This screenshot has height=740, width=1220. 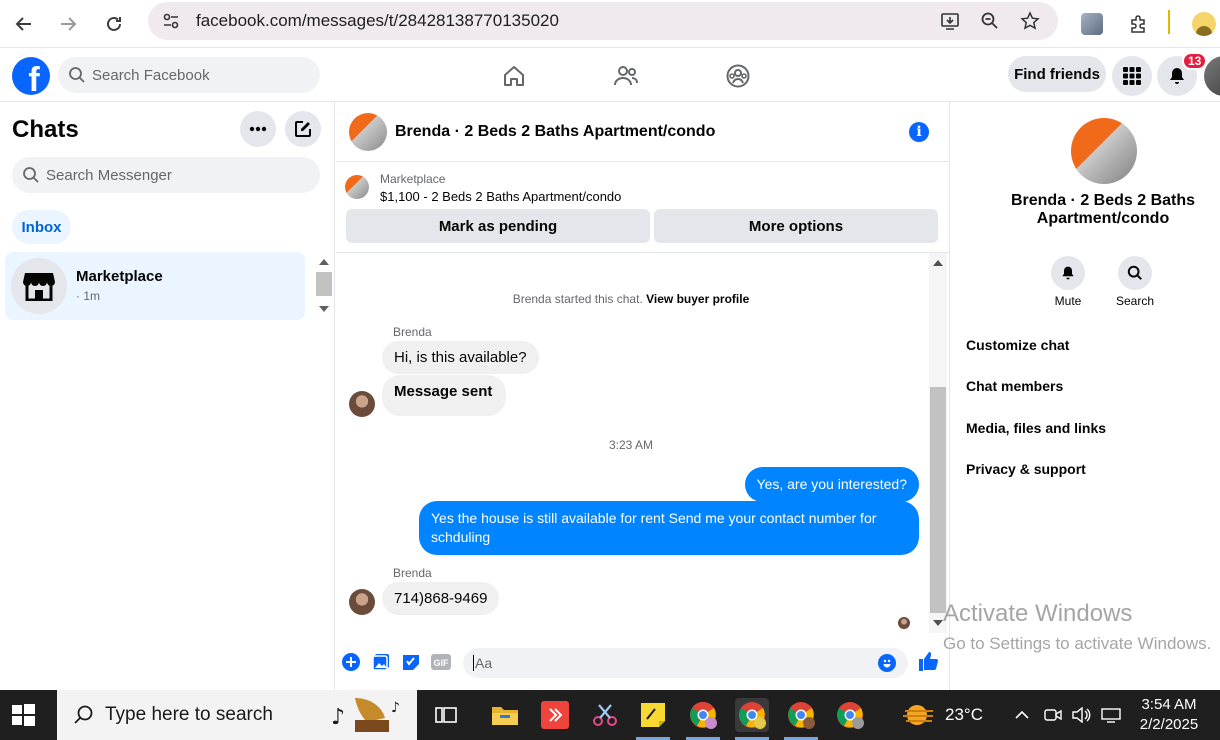 What do you see at coordinates (1030, 21) in the screenshot?
I see `bookmark-star-icon` at bounding box center [1030, 21].